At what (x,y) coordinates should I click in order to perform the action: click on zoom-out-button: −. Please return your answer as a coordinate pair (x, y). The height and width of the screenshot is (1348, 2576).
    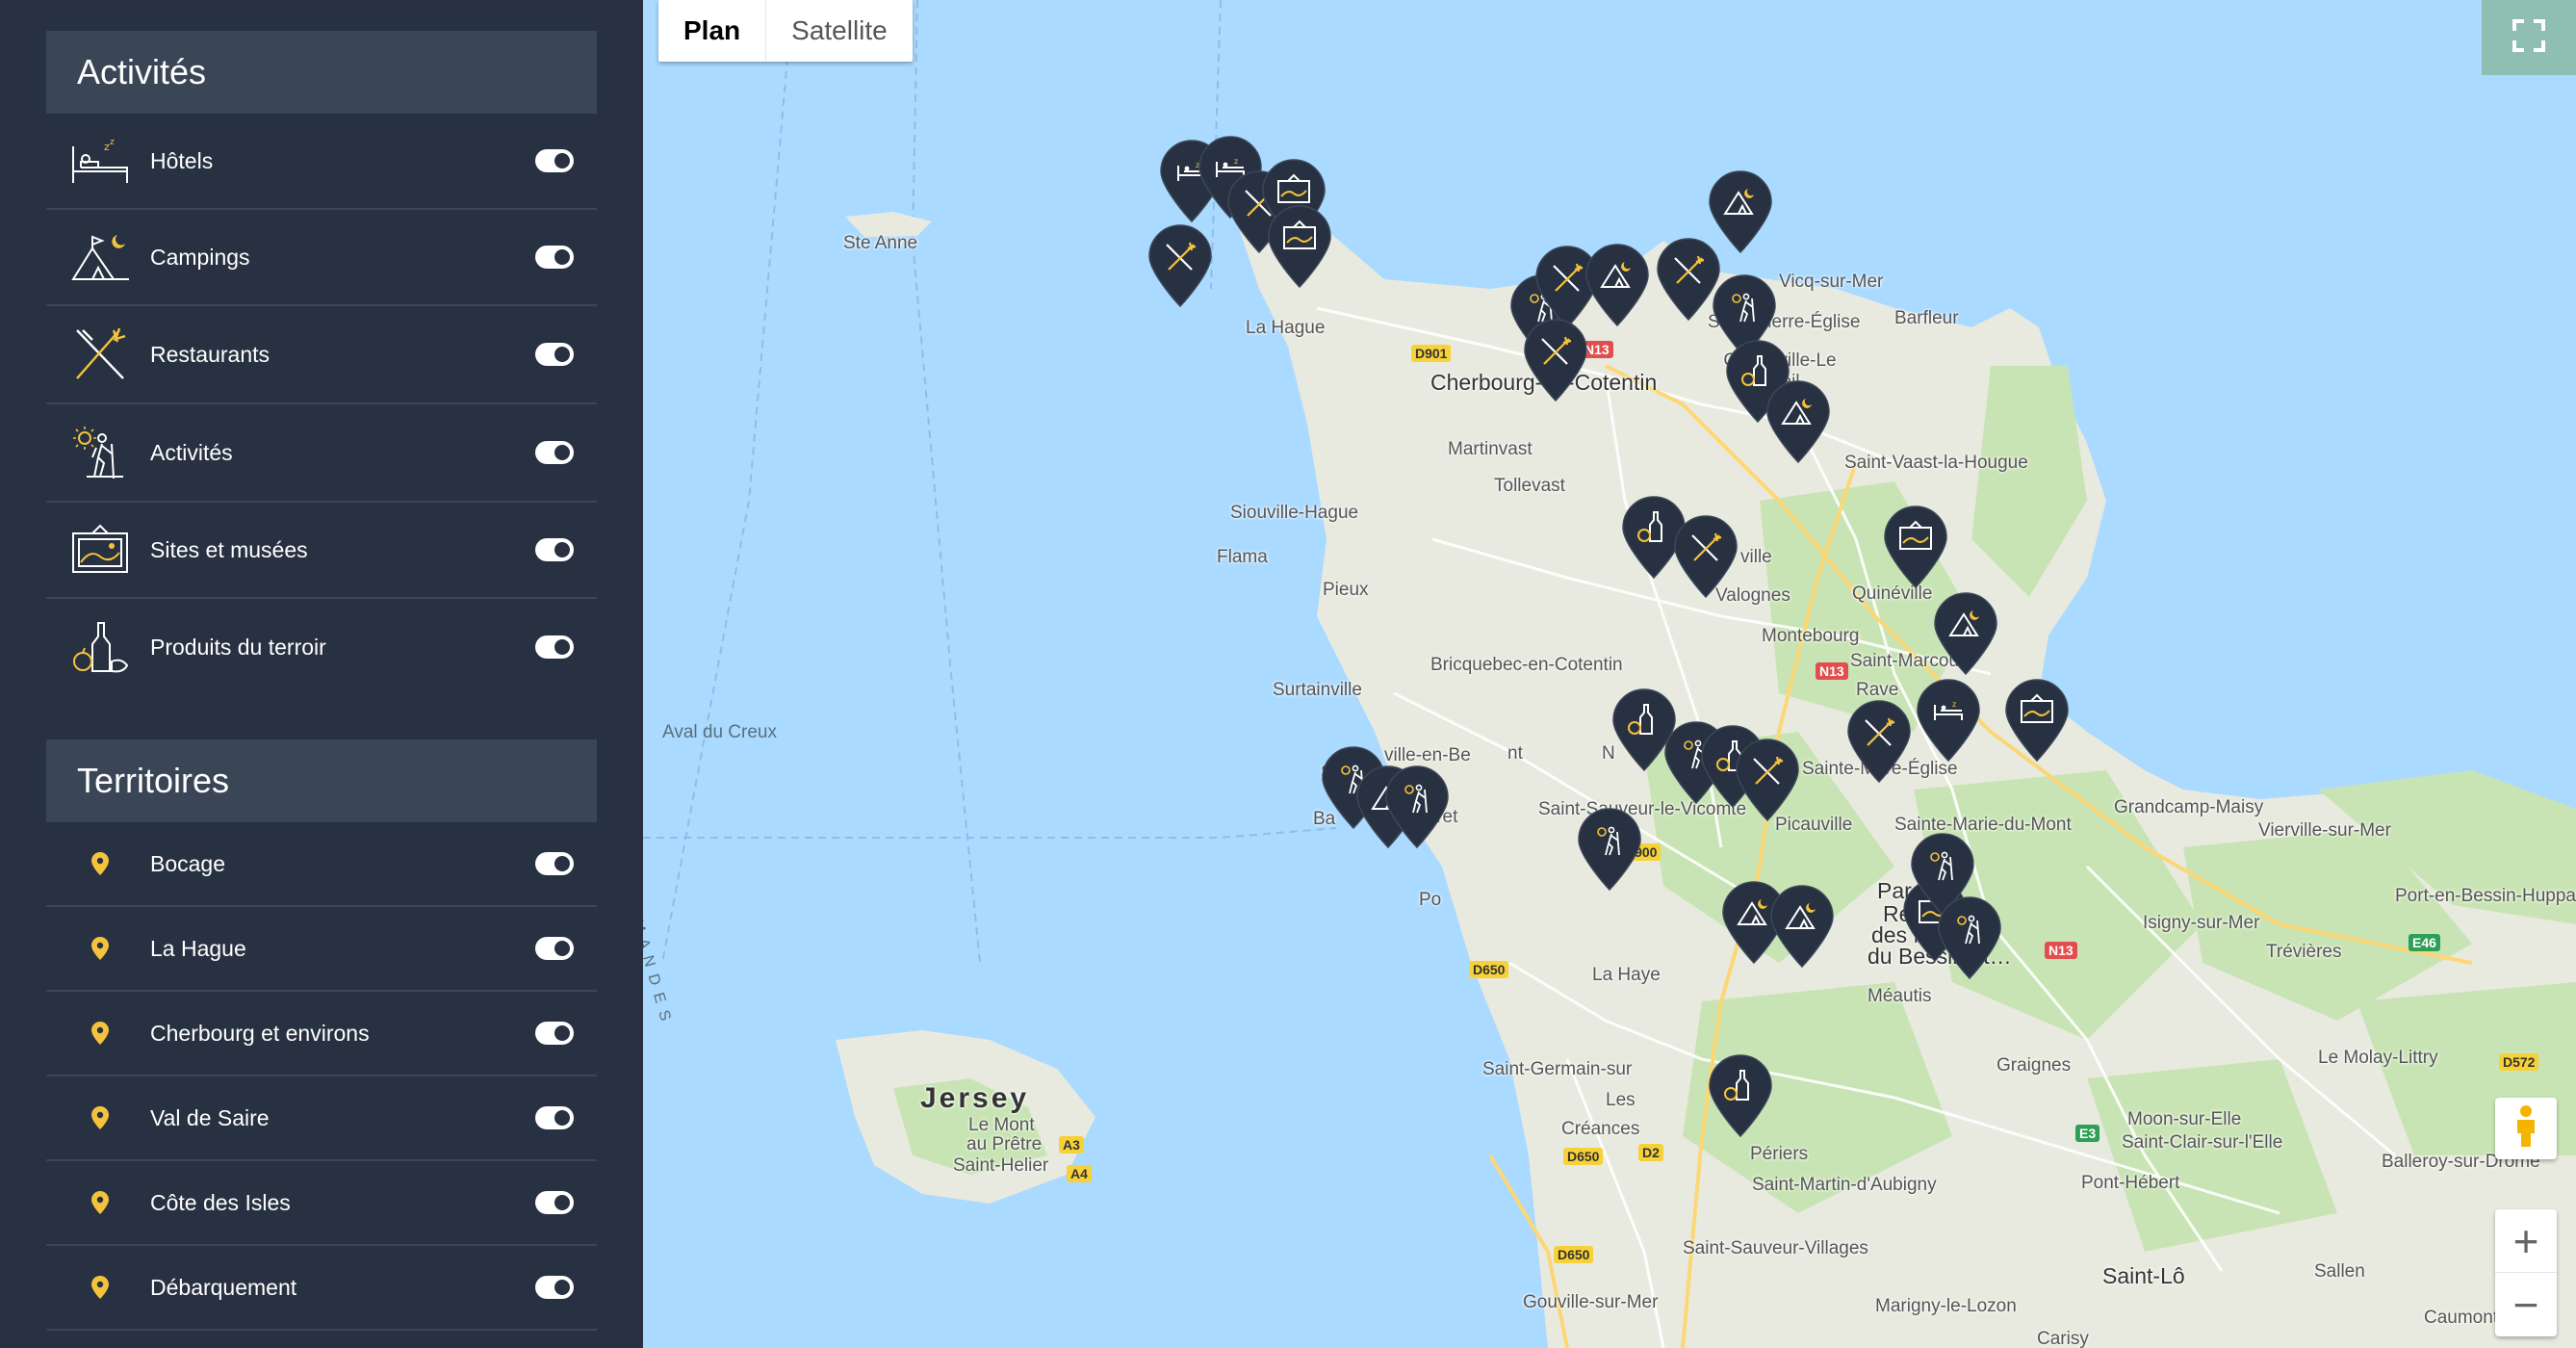
    Looking at the image, I should click on (2526, 1304).